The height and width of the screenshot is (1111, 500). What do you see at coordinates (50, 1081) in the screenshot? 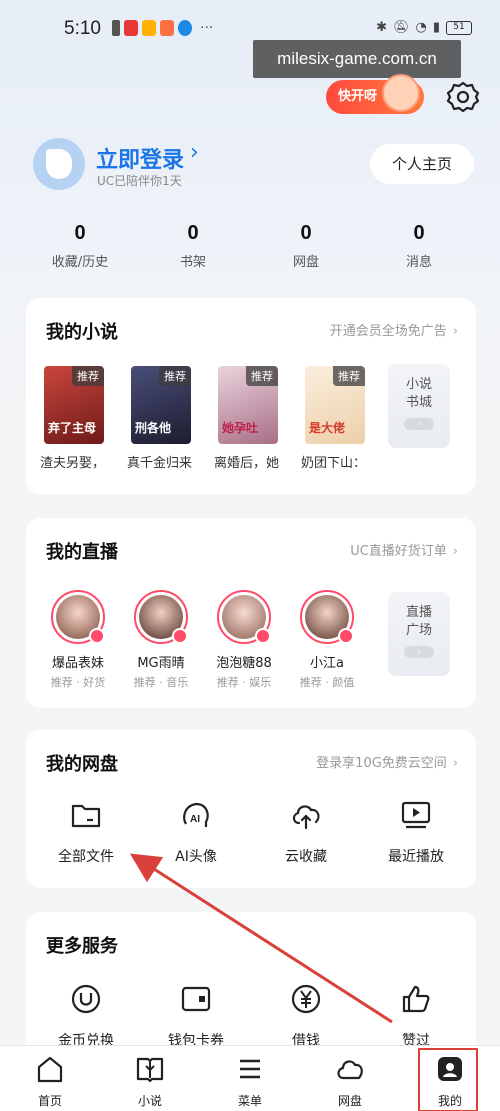
I see `nav-home: 首页` at bounding box center [50, 1081].